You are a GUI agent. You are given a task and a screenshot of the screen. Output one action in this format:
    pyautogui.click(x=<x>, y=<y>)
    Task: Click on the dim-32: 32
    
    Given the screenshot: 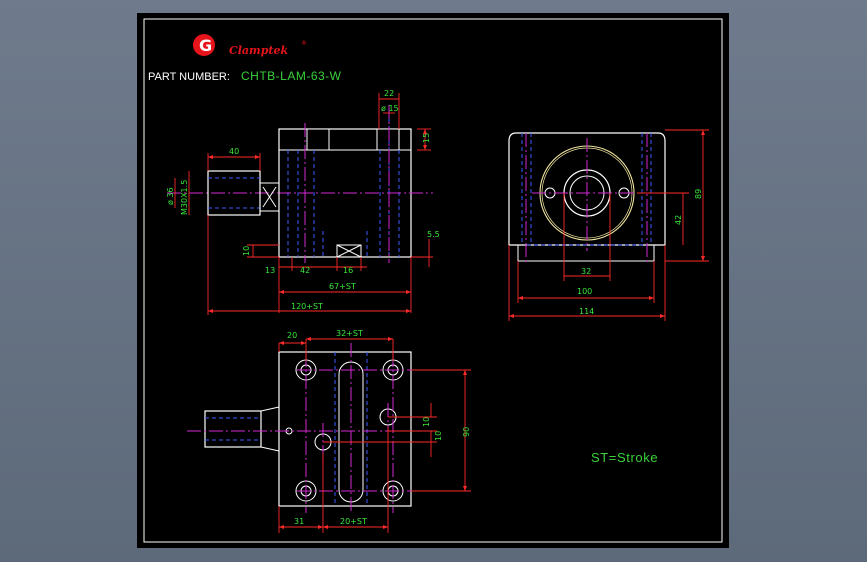 What is the action you would take?
    pyautogui.click(x=586, y=271)
    